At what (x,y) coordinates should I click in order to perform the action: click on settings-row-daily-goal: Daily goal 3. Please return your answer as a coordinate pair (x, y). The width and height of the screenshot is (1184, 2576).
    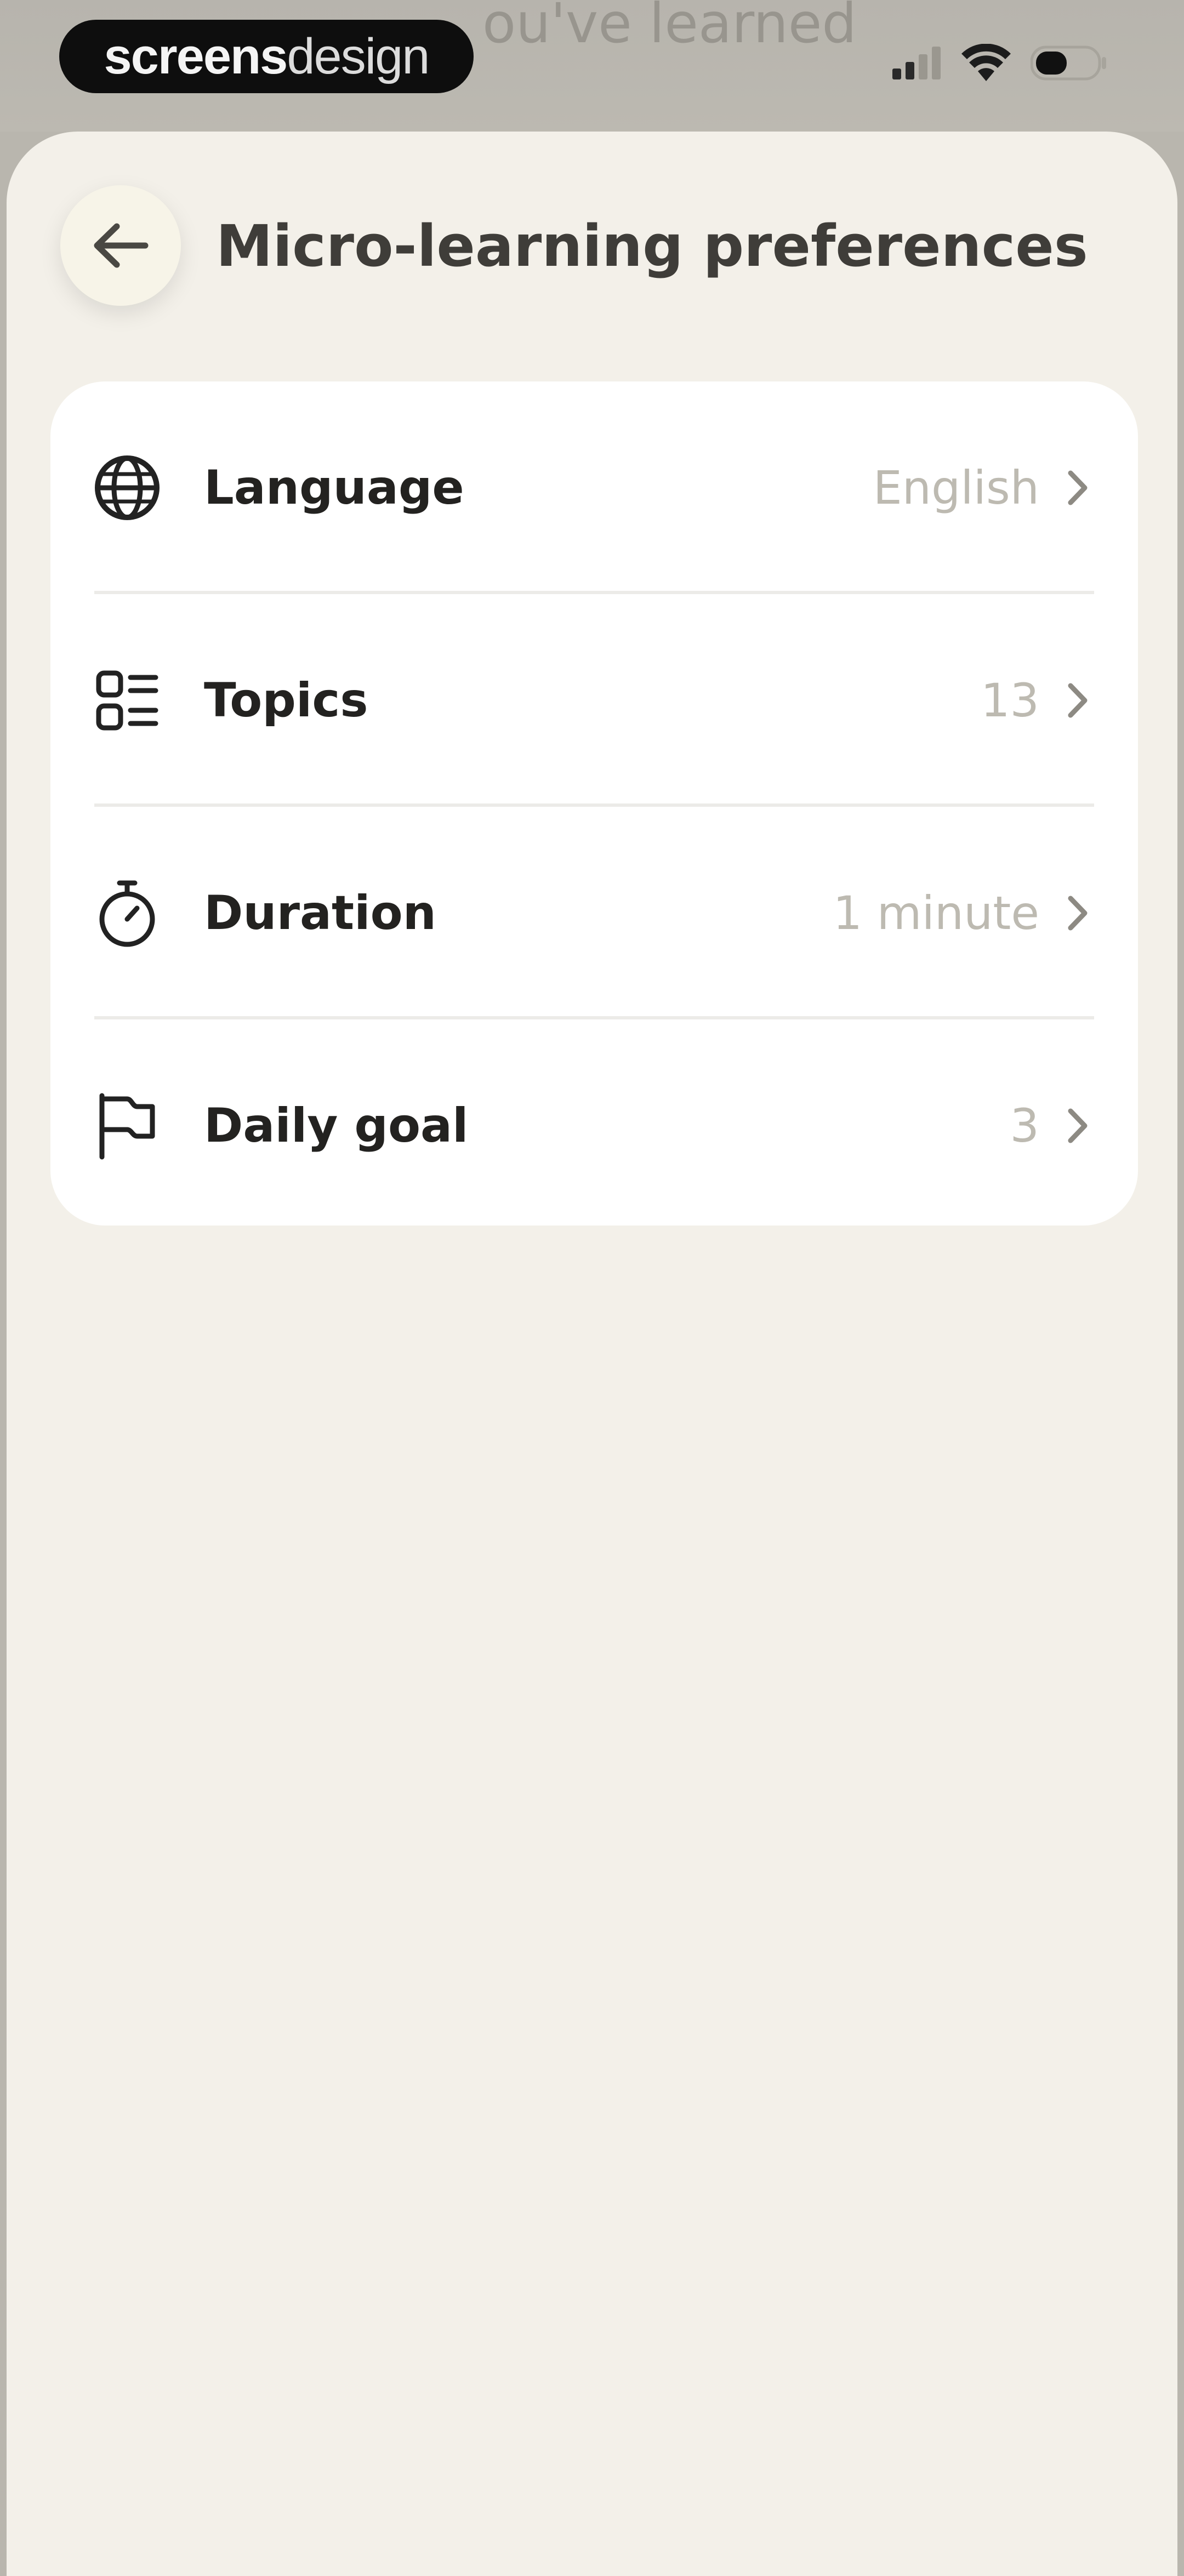
    Looking at the image, I should click on (594, 1122).